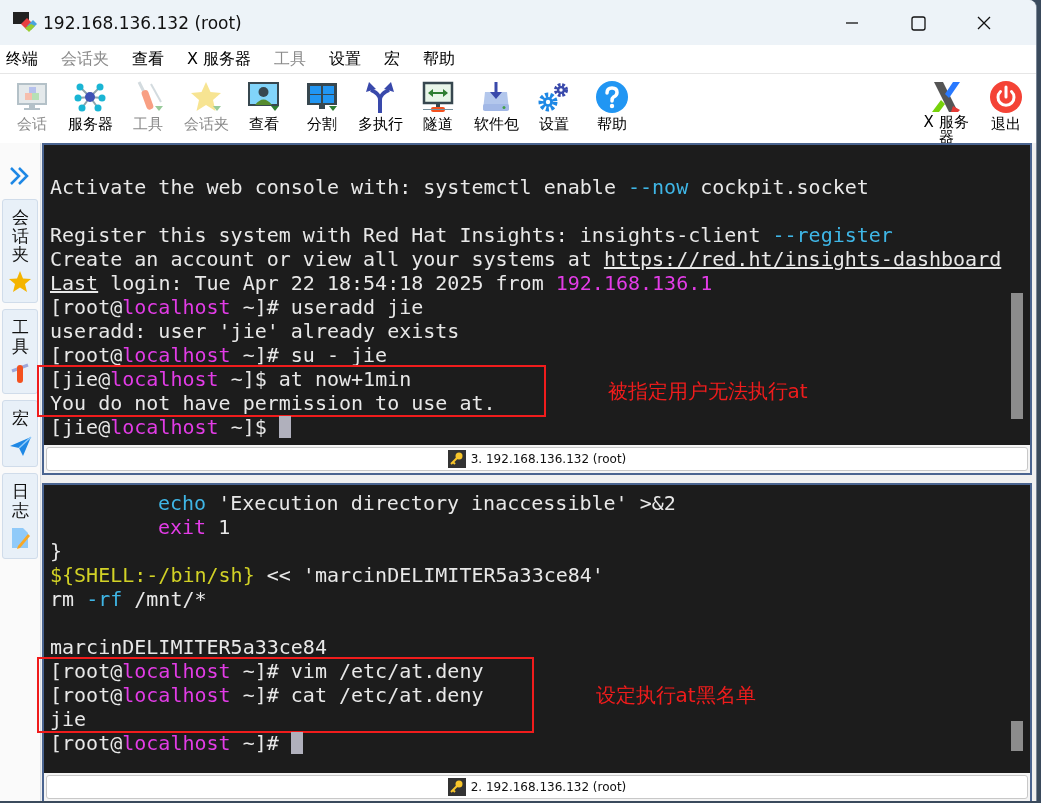 The image size is (1041, 803). What do you see at coordinates (194, 527) in the screenshot?
I see `terminal-line: exit 1` at bounding box center [194, 527].